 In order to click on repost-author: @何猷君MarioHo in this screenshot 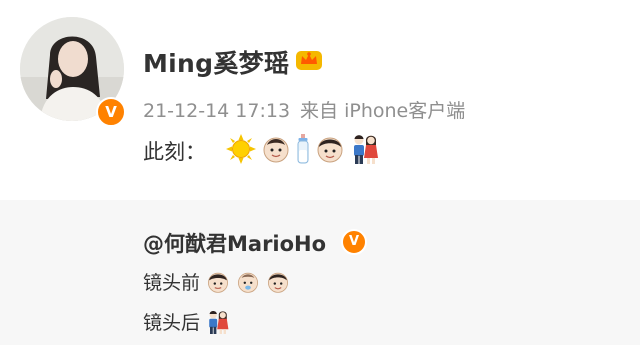, I will do `click(234, 243)`.